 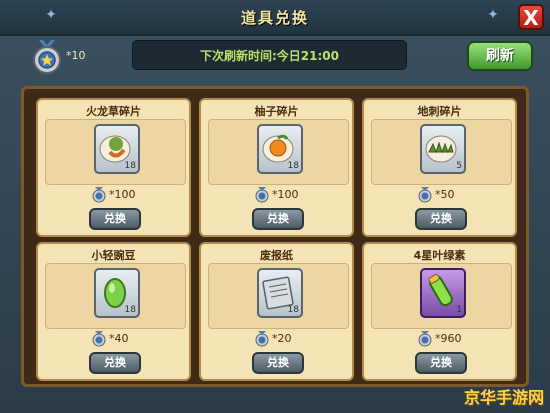 I want to click on item-name: 地刺碎片, so click(x=439, y=111).